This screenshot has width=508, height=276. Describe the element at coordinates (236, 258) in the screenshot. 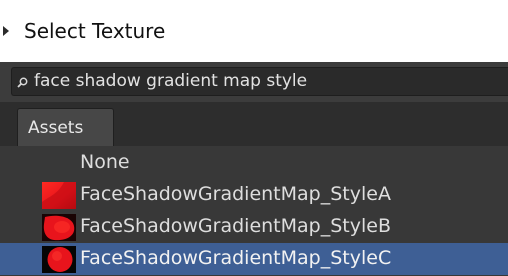

I see `list-item-label: FaceShadowGradientMap_StyleC` at that location.